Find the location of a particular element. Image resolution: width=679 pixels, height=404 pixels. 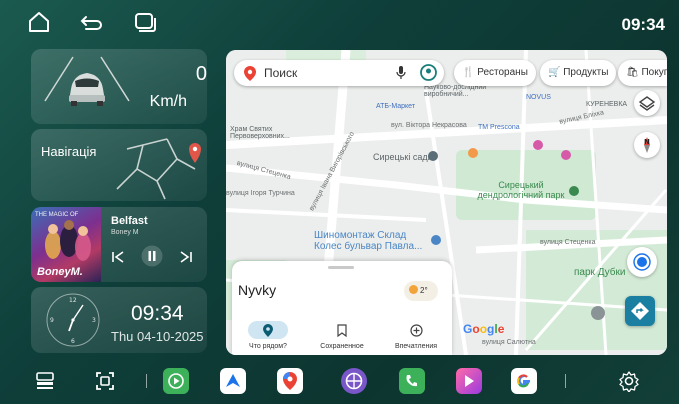

map-label-nekrasova: вул. Віктора Некрасова is located at coordinates (429, 125).